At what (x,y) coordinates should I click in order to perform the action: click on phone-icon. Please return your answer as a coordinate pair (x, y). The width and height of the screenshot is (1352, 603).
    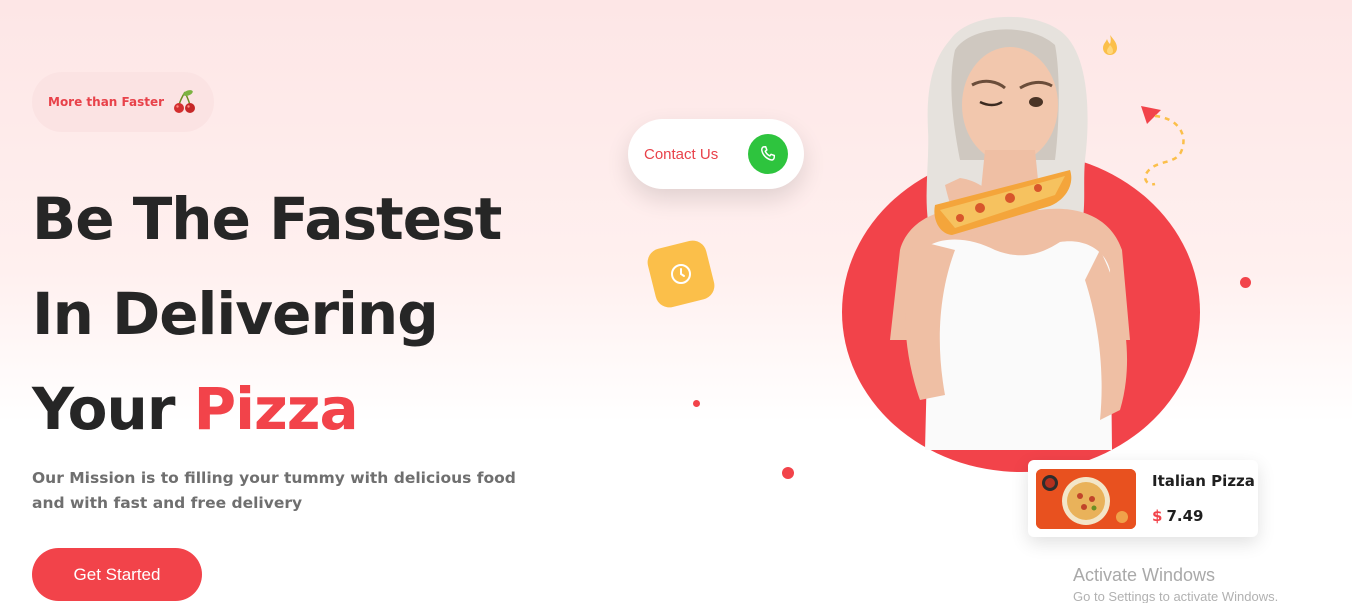
    Looking at the image, I should click on (768, 154).